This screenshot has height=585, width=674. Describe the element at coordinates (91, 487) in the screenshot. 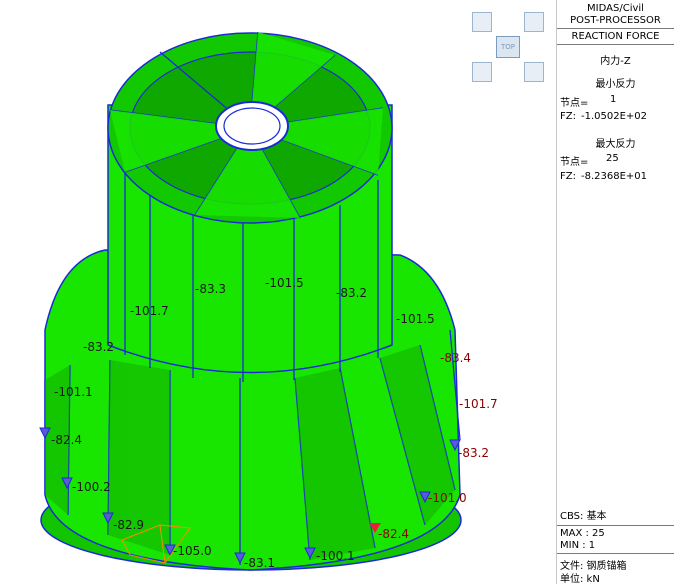

I see `force-label: -100.2` at that location.